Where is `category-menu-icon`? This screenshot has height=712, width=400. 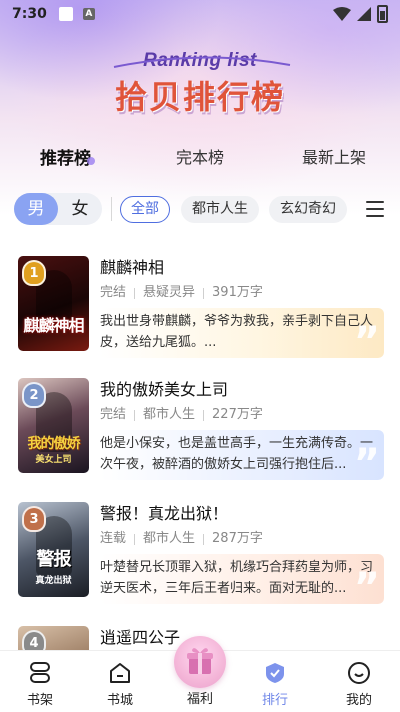 category-menu-icon is located at coordinates (375, 209).